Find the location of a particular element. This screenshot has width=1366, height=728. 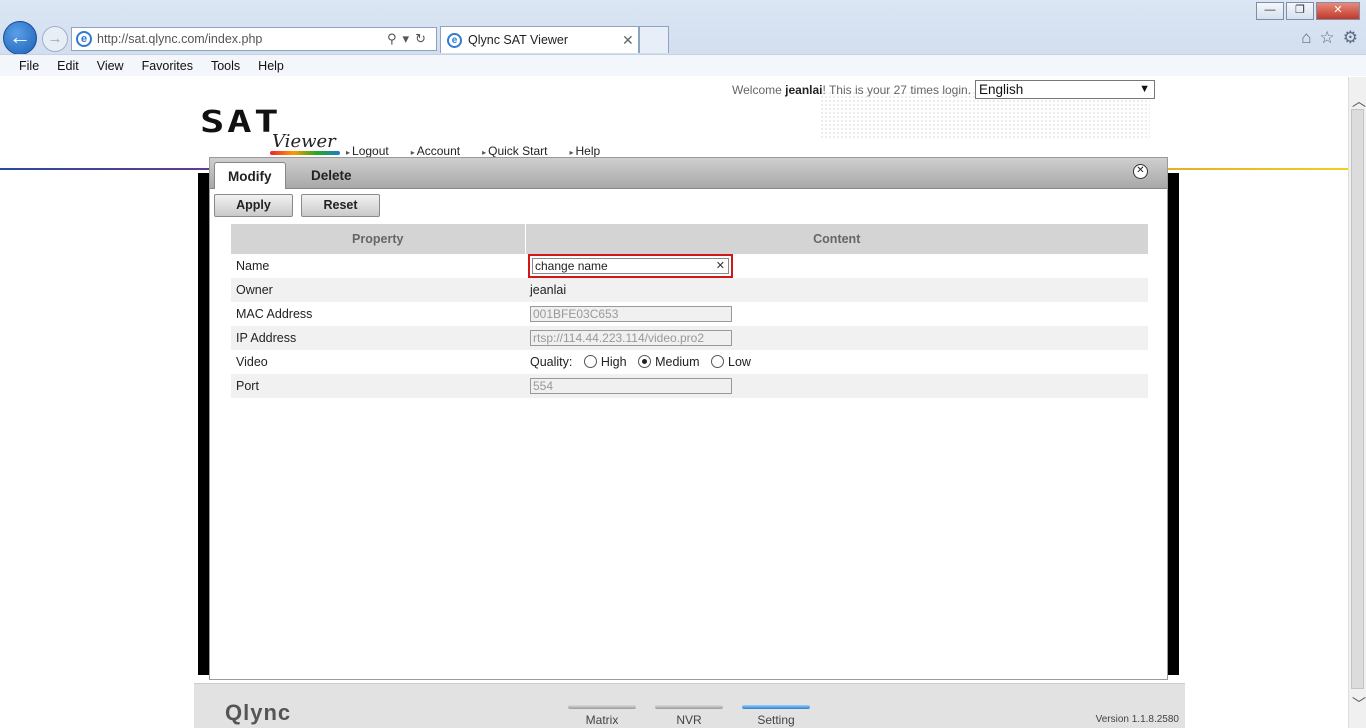

footer-tab-setting: Setting is located at coordinates (776, 716).